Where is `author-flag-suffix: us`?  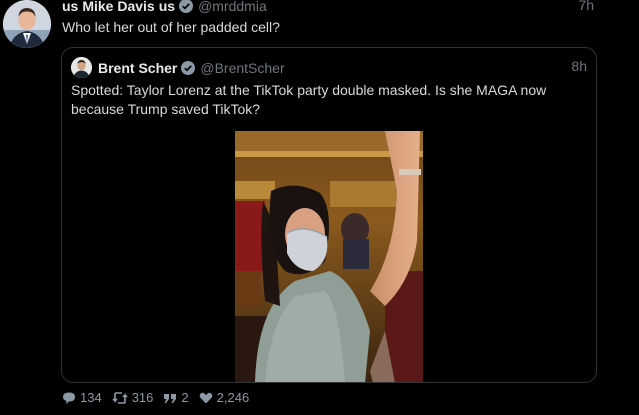 author-flag-suffix: us is located at coordinates (167, 7).